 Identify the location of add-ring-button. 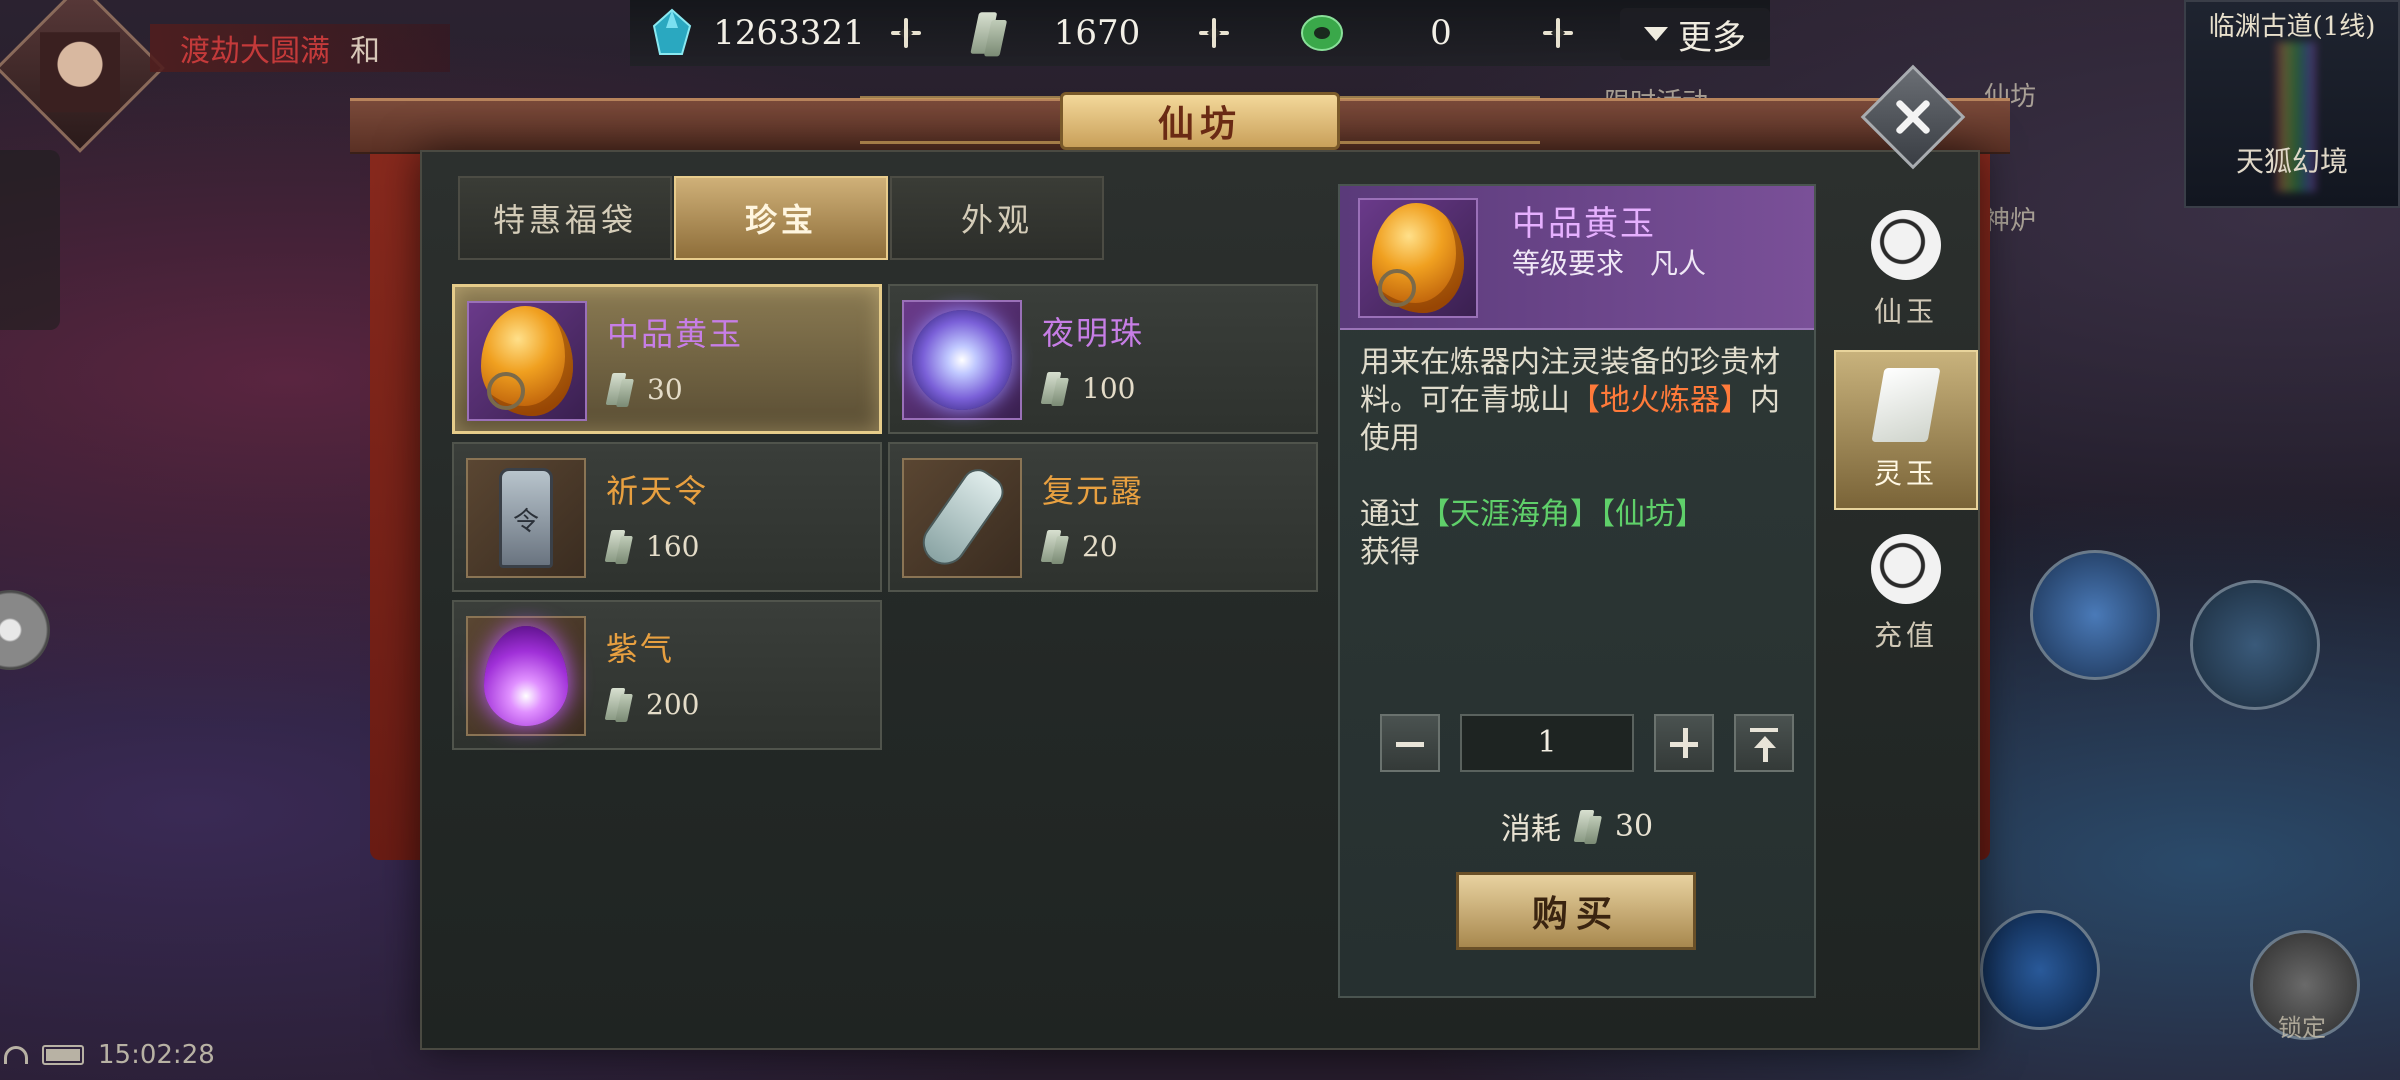
(1558, 33).